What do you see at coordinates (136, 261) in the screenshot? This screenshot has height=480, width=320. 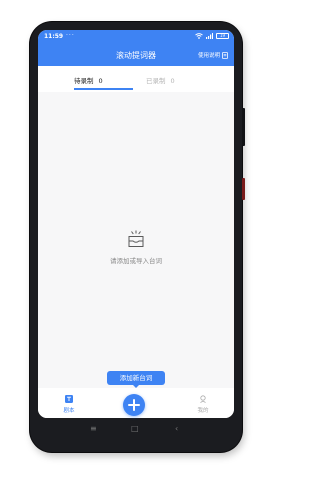 I see `empty-state-message: 请添加或导入台词` at bounding box center [136, 261].